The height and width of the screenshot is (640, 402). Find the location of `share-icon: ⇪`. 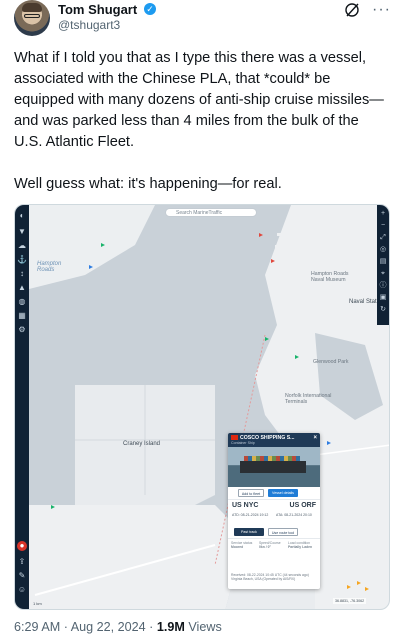

share-icon: ⇪ is located at coordinates (22, 562).